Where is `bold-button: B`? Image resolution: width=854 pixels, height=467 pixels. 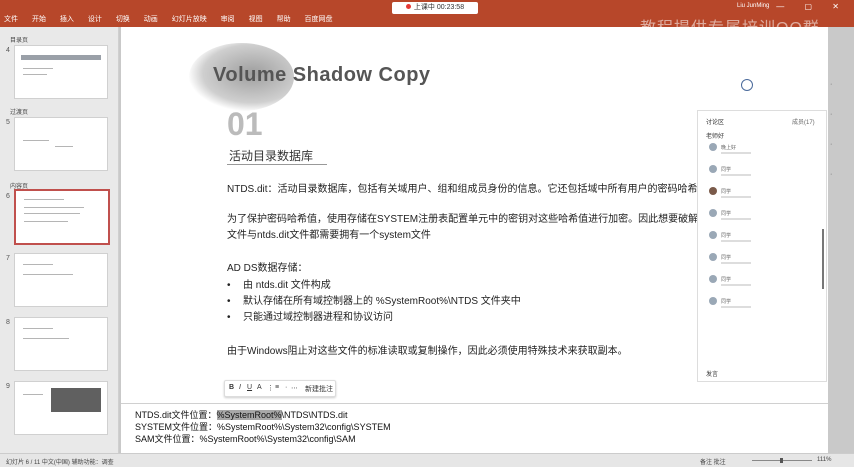
bold-button: B is located at coordinates (231, 387).